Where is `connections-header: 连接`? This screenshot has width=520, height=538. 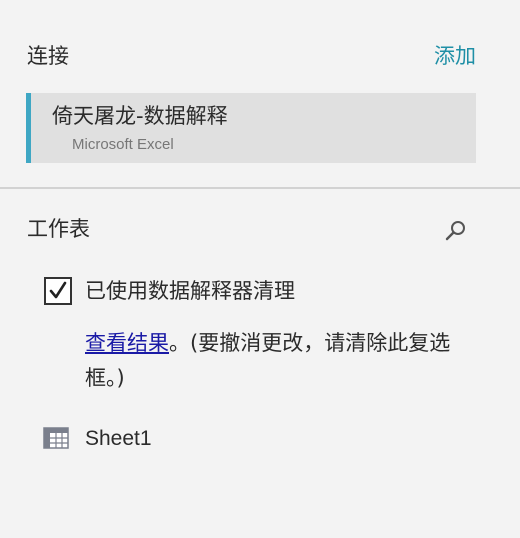 connections-header: 连接 is located at coordinates (48, 56).